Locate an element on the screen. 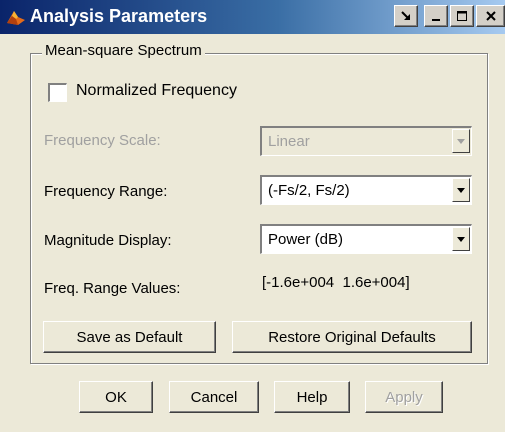 The height and width of the screenshot is (432, 505). maximize-icon is located at coordinates (462, 16).